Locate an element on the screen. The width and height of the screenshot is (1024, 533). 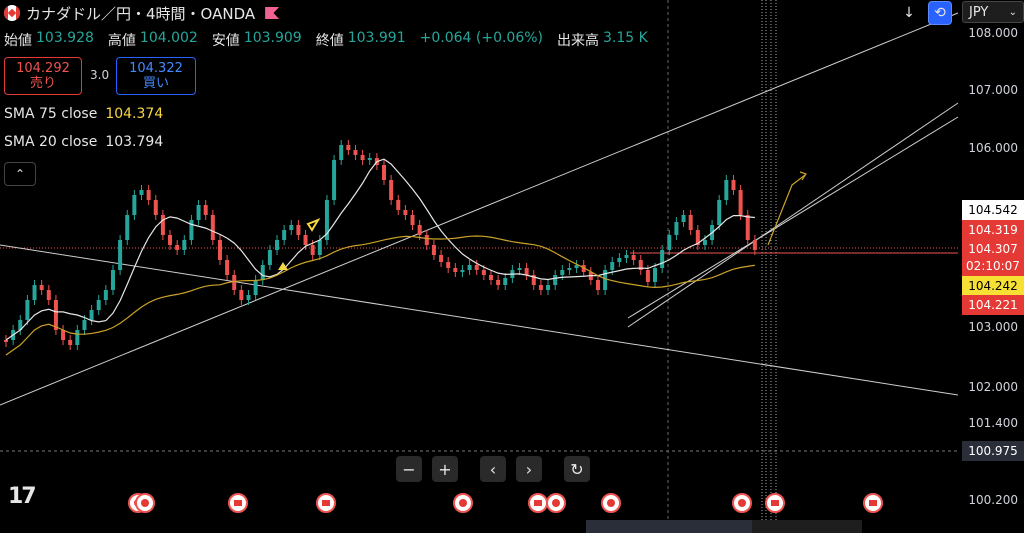
down-arrow-icon: ↓ is located at coordinates (909, 13).